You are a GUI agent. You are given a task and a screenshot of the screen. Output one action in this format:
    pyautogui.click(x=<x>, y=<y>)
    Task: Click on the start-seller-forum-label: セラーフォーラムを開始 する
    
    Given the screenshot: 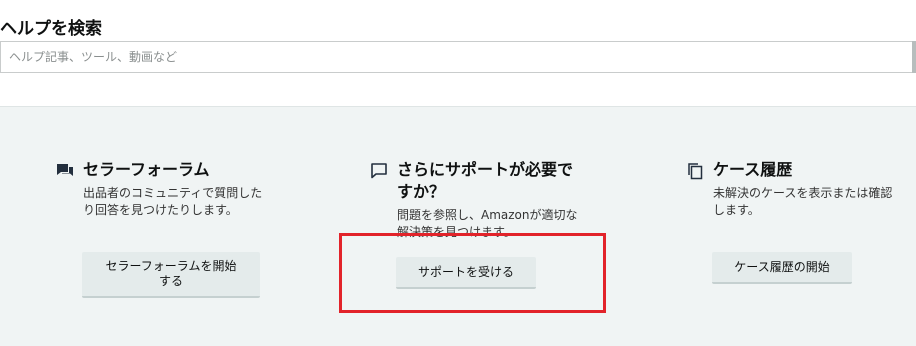 What is the action you would take?
    pyautogui.click(x=171, y=274)
    